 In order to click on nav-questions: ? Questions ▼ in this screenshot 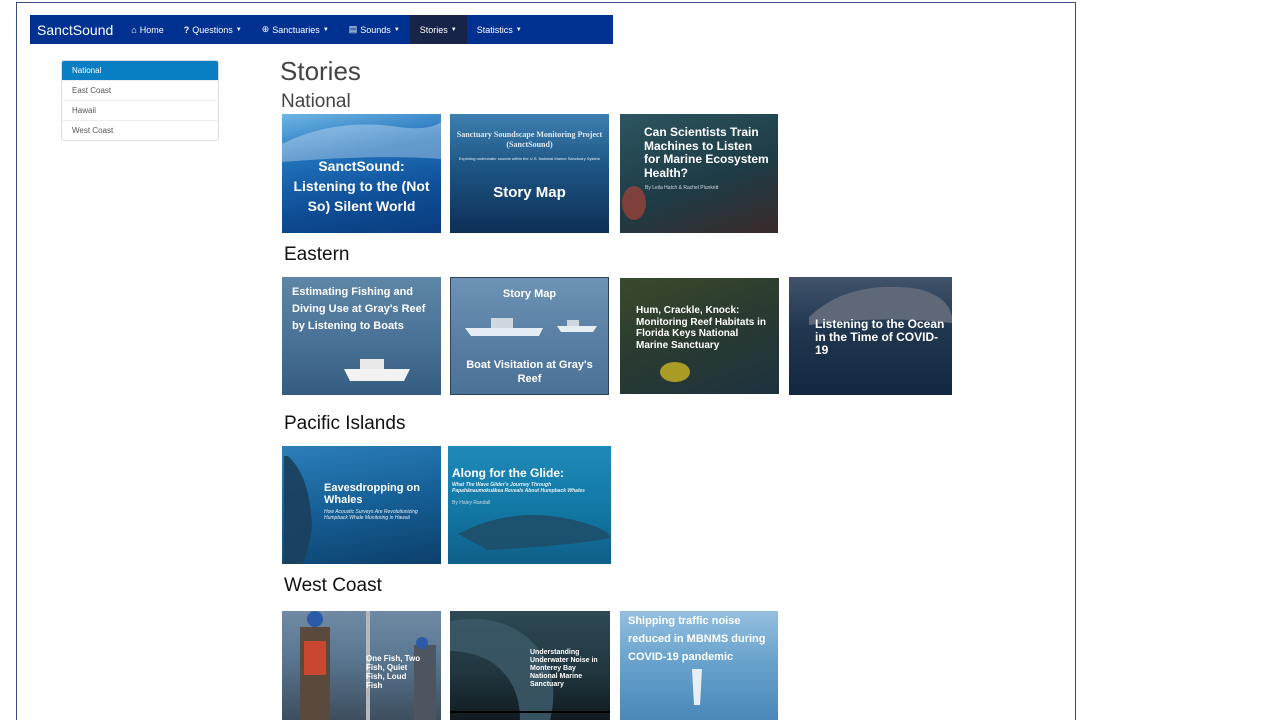, I will do `click(213, 29)`.